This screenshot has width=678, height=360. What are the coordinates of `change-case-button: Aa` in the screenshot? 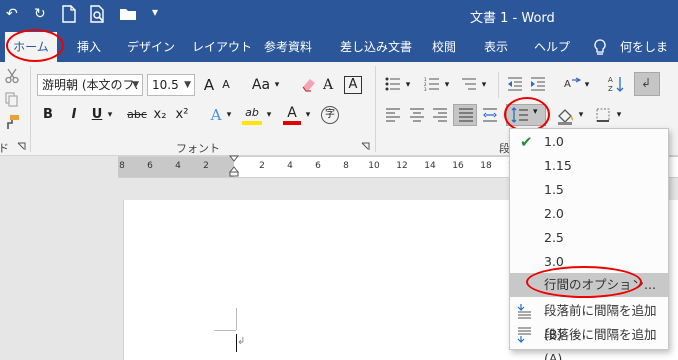 It's located at (261, 85).